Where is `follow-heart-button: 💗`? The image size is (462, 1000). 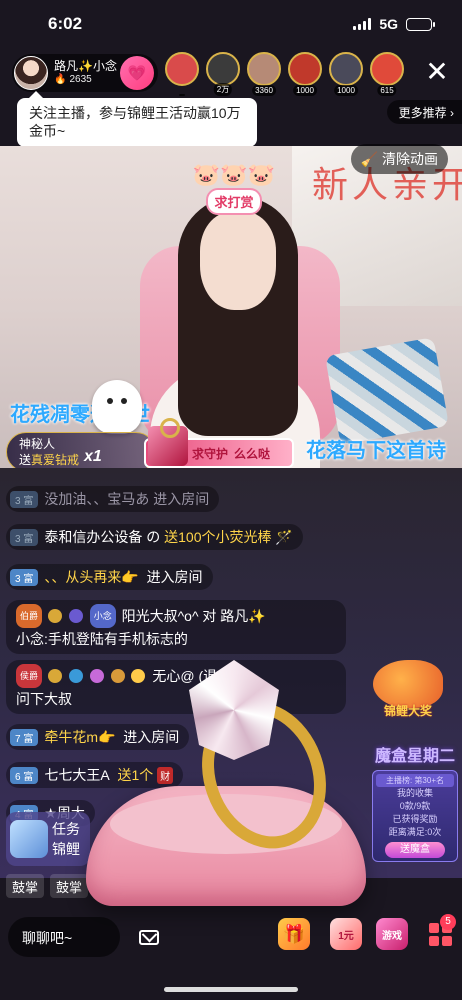
follow-heart-button: 💗 is located at coordinates (137, 73).